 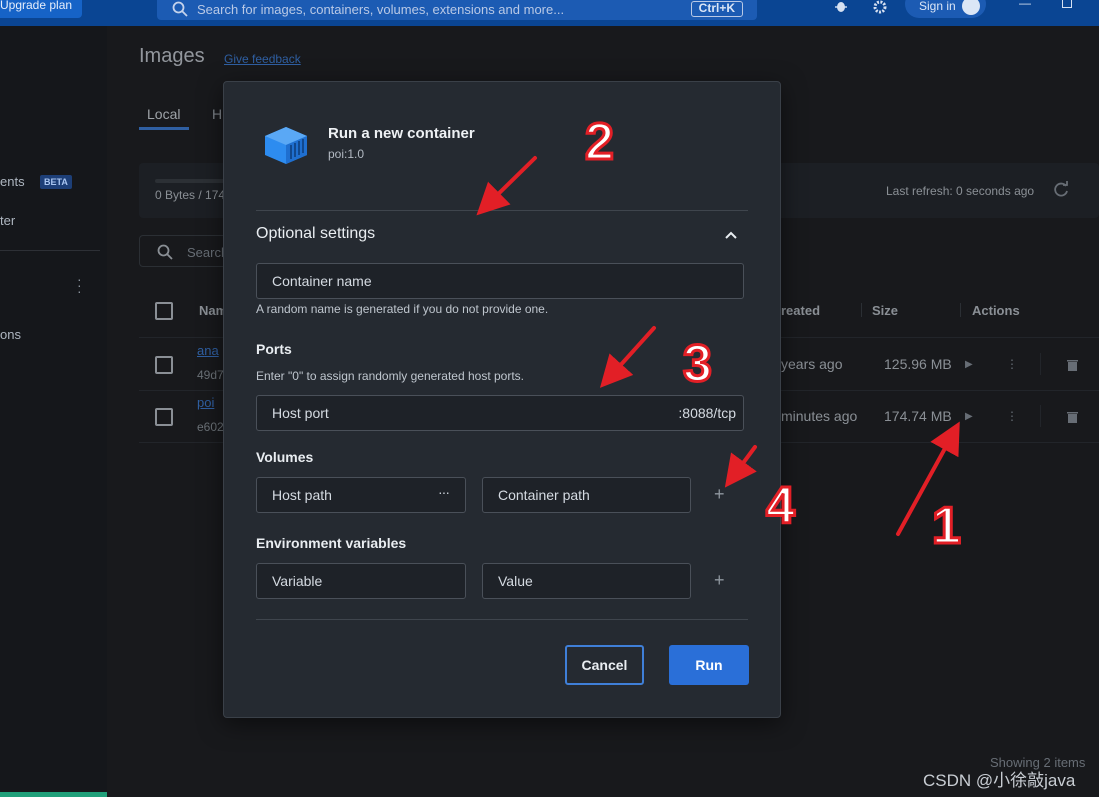 What do you see at coordinates (346, 154) in the screenshot?
I see `dialog-subtitle: poi:1.0` at bounding box center [346, 154].